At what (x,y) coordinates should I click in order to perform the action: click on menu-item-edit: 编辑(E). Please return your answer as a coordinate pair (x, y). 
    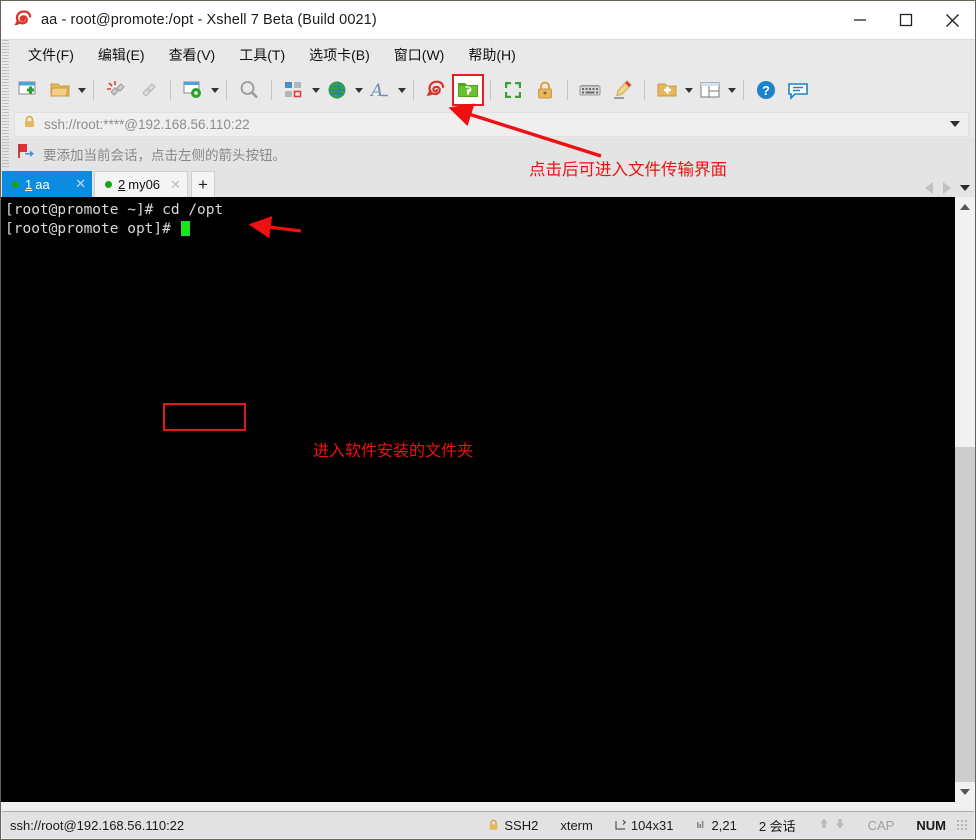
    Looking at the image, I should click on (121, 55).